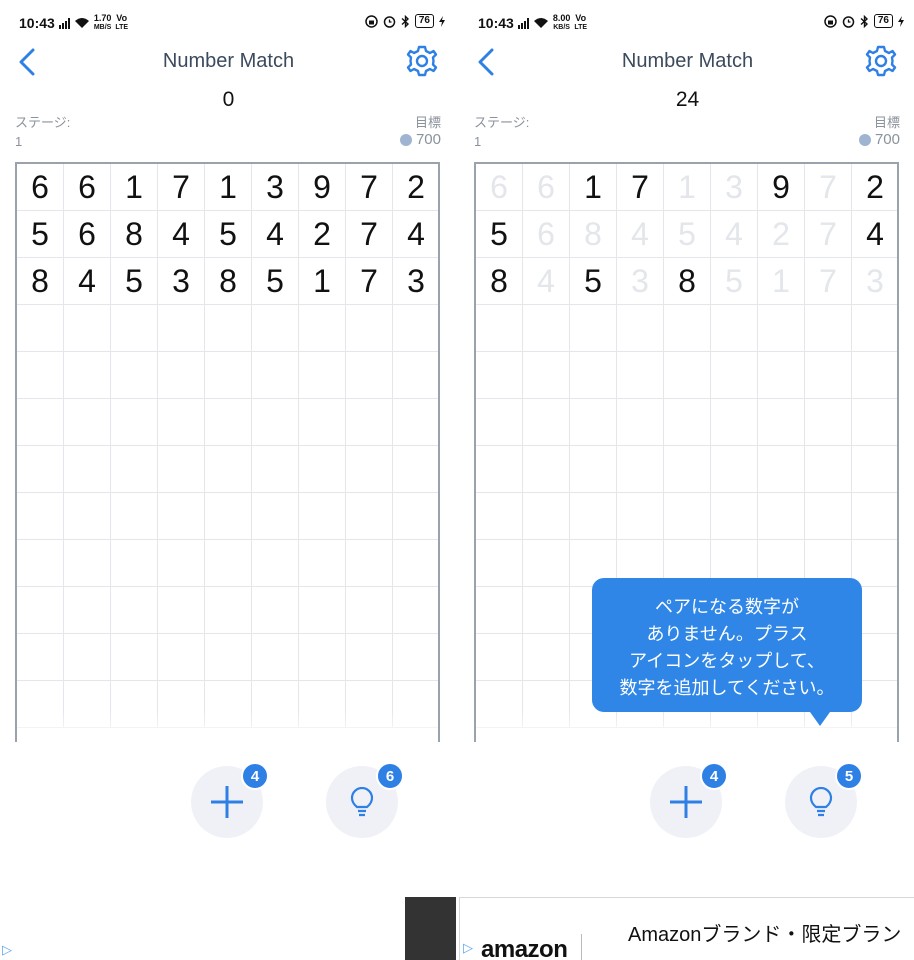 The height and width of the screenshot is (960, 914). I want to click on wifi-icon, so click(81, 23).